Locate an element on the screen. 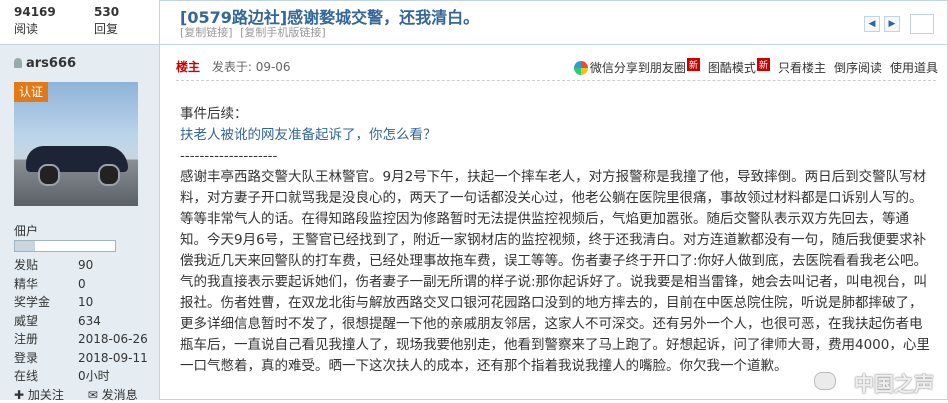 This screenshot has height=403, width=948. copy-mobile-link: [复制手机版链接] is located at coordinates (283, 32).